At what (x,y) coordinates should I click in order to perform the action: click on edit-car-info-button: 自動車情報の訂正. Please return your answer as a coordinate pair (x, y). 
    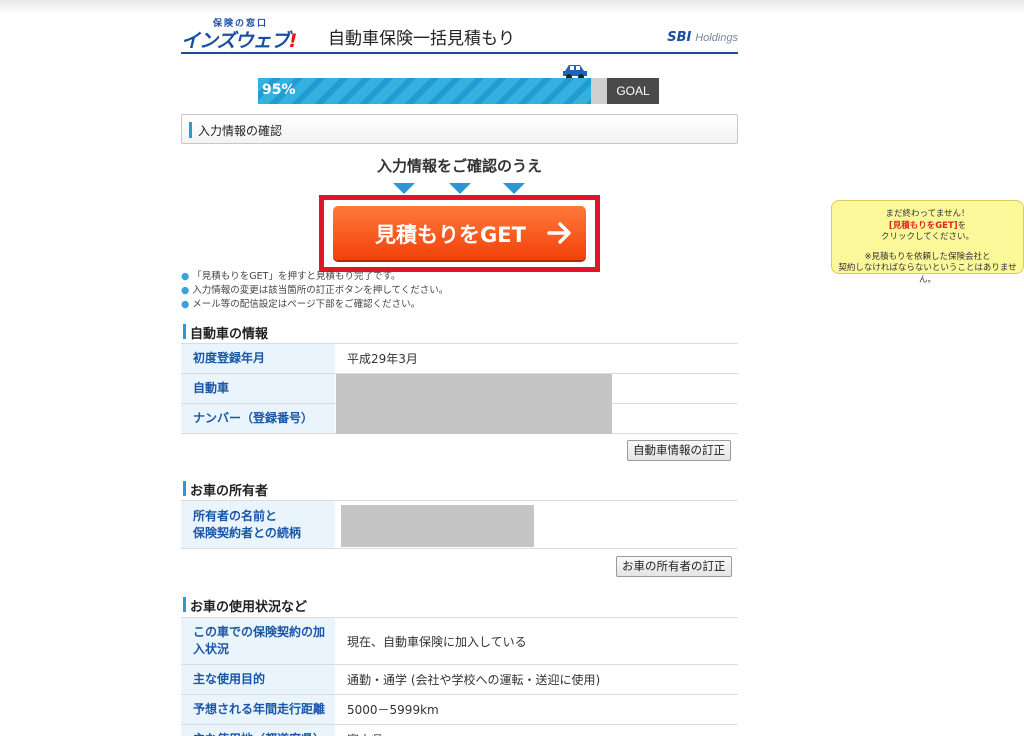
    Looking at the image, I should click on (679, 450).